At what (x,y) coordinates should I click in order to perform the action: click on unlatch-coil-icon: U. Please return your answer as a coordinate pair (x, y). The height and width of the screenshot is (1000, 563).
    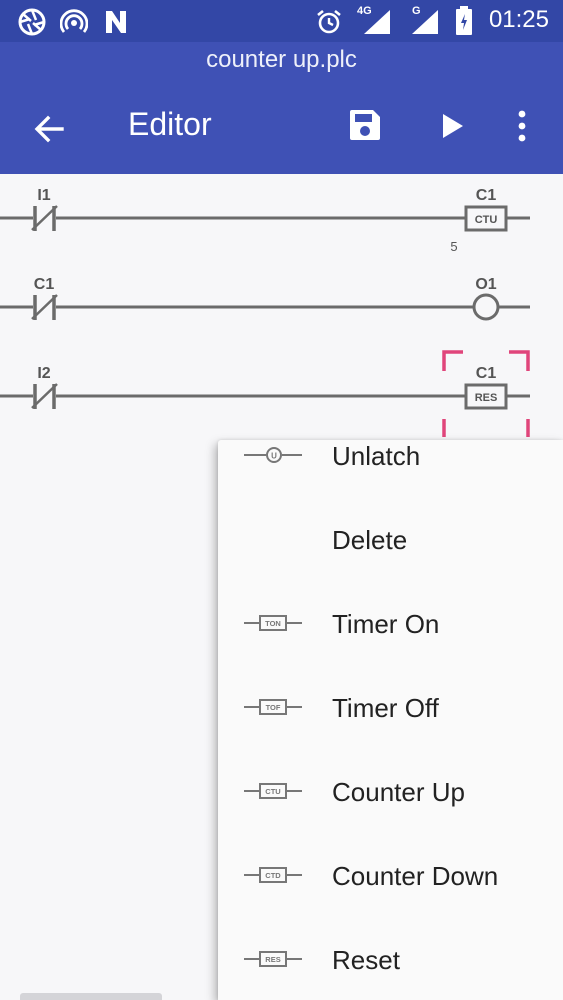
    Looking at the image, I should click on (273, 455).